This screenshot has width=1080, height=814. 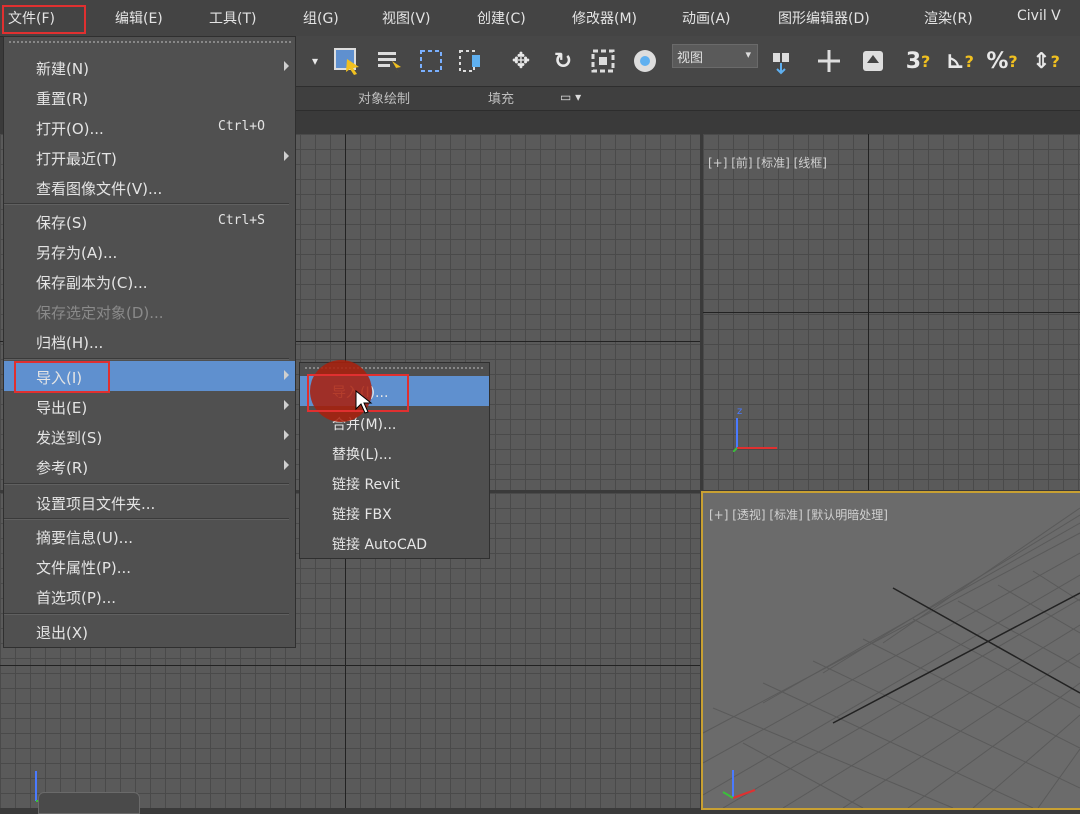 What do you see at coordinates (241, 220) in the screenshot?
I see `menu-item-shortcut: Ctrl+S` at bounding box center [241, 220].